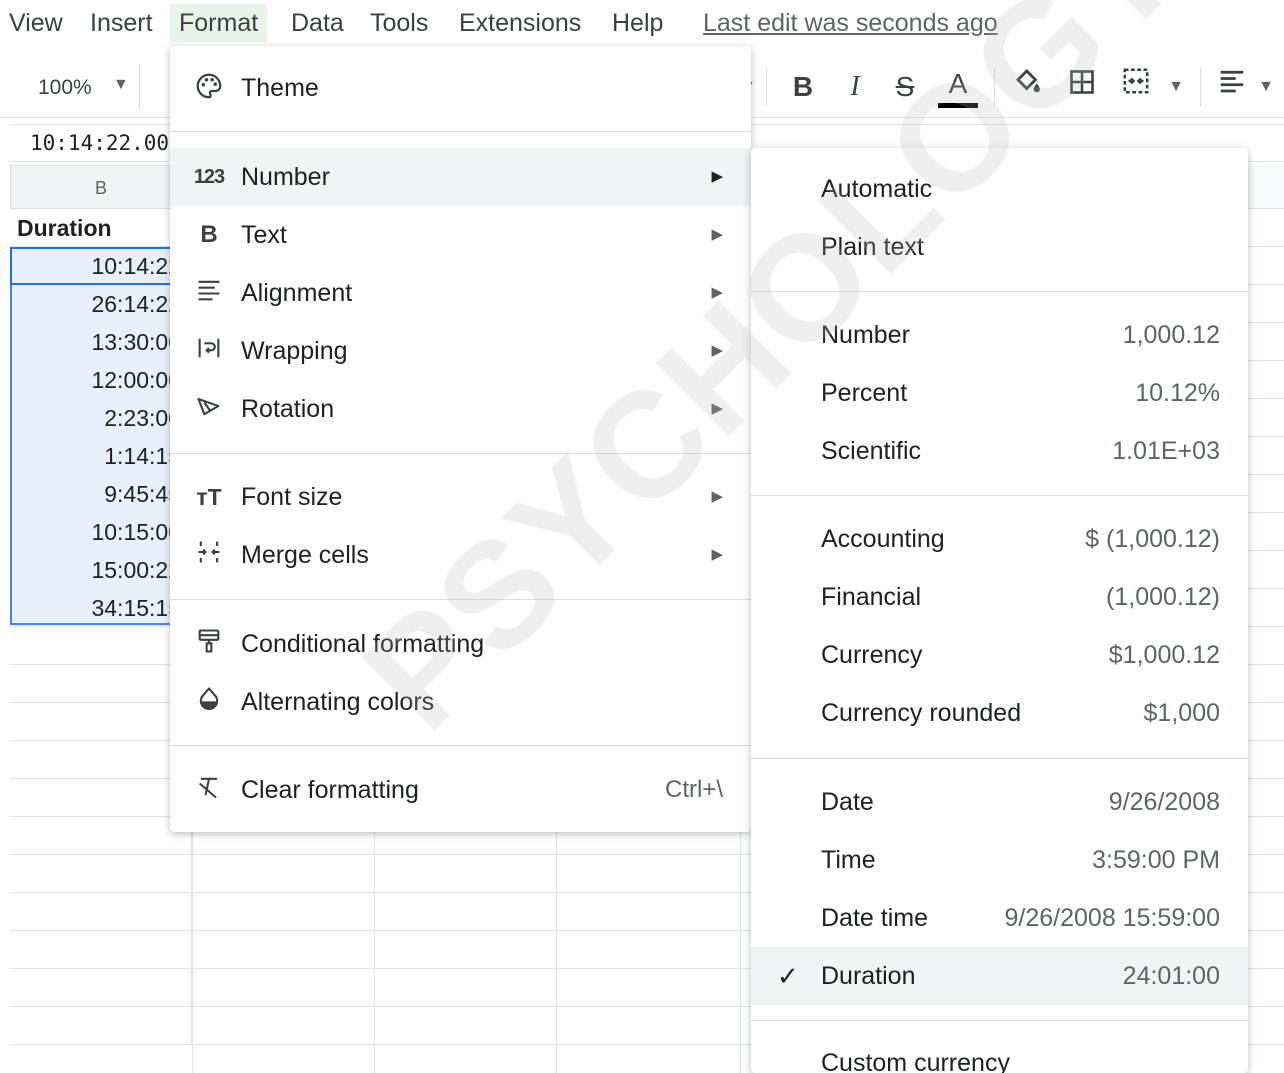 This screenshot has height=1073, width=1284. I want to click on menu-item-label: Alignment, so click(297, 293).